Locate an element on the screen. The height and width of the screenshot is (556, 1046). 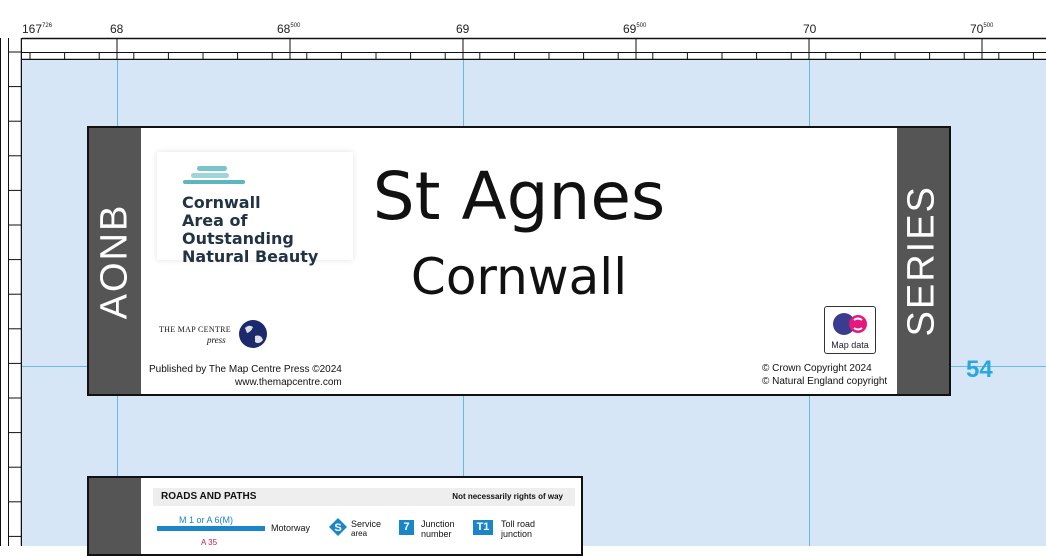
website-text: www.themapcentre.com is located at coordinates (288, 382).